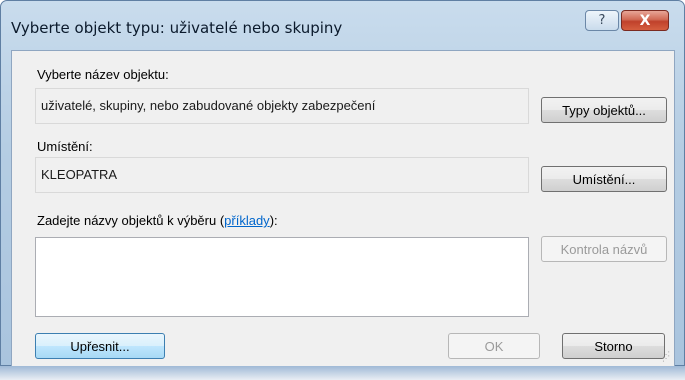 The width and height of the screenshot is (685, 380). What do you see at coordinates (613, 346) in the screenshot?
I see `cancel-button: Storno` at bounding box center [613, 346].